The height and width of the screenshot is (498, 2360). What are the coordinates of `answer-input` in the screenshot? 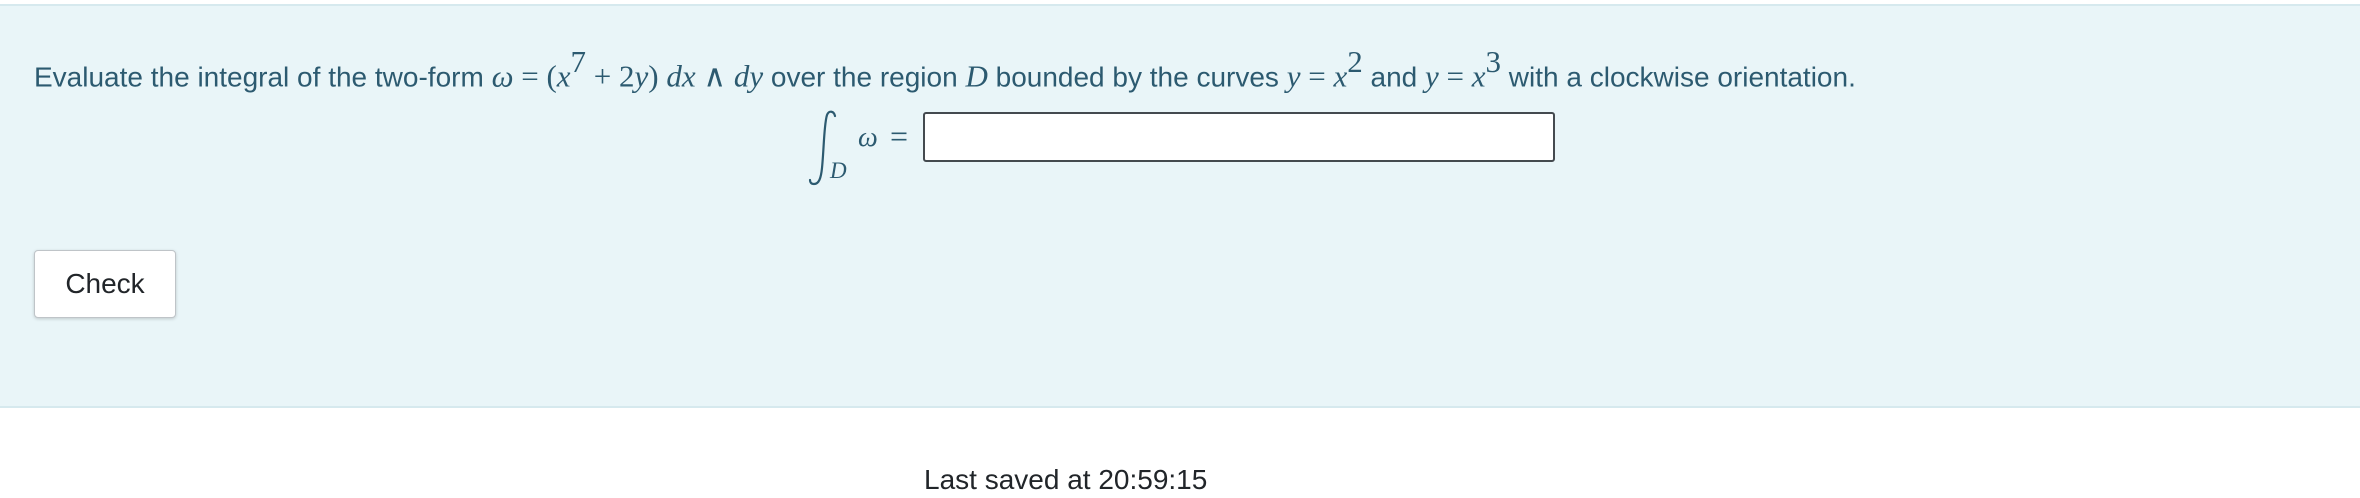 It's located at (1239, 137).